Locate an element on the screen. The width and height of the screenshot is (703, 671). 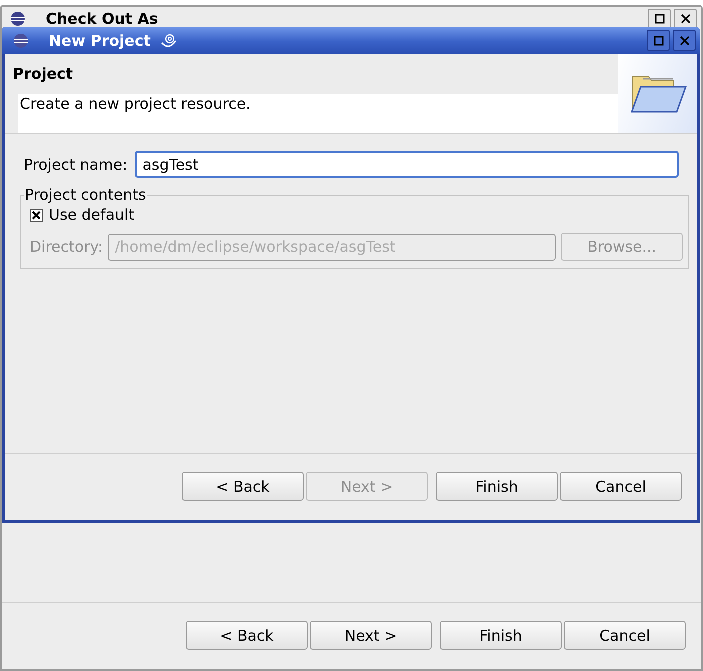
window-title: New Project is located at coordinates (100, 41).